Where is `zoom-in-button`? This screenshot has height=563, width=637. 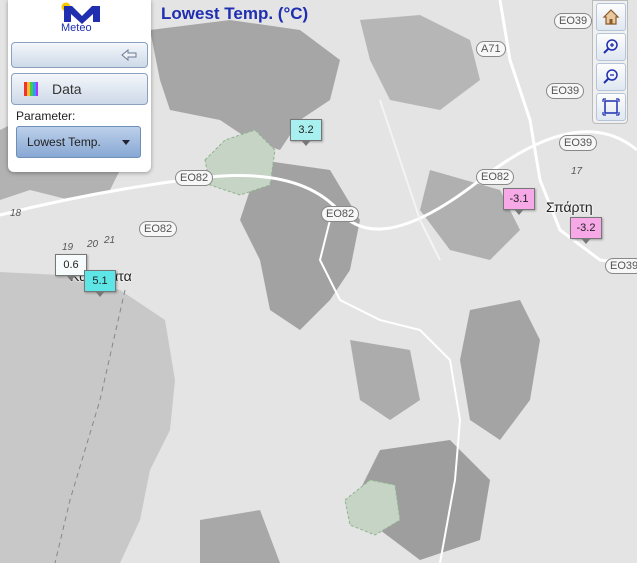 zoom-in-button is located at coordinates (611, 47).